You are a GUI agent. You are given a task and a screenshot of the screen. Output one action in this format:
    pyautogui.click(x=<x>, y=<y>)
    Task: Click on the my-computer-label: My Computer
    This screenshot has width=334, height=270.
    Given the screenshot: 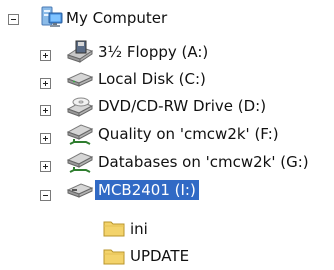 What is the action you would take?
    pyautogui.click(x=116, y=18)
    